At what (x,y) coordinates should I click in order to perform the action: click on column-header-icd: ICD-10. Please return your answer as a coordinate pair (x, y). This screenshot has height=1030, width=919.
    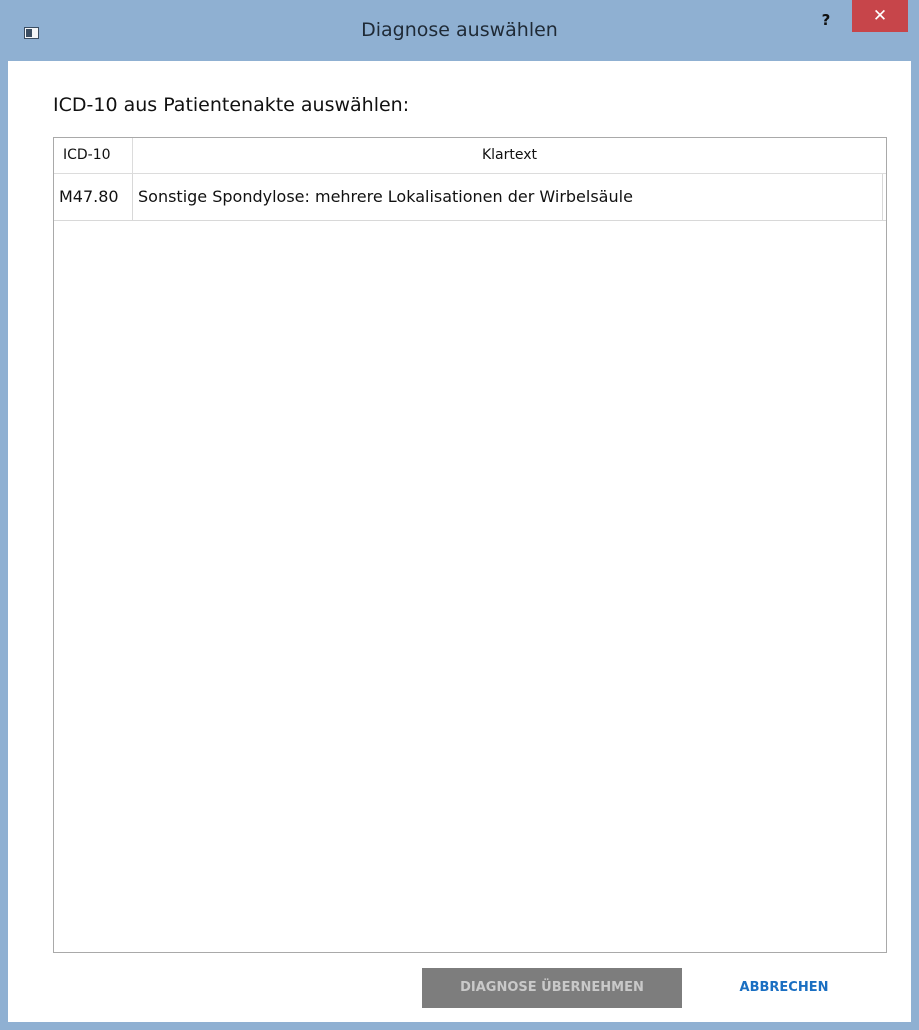
    Looking at the image, I should click on (93, 155).